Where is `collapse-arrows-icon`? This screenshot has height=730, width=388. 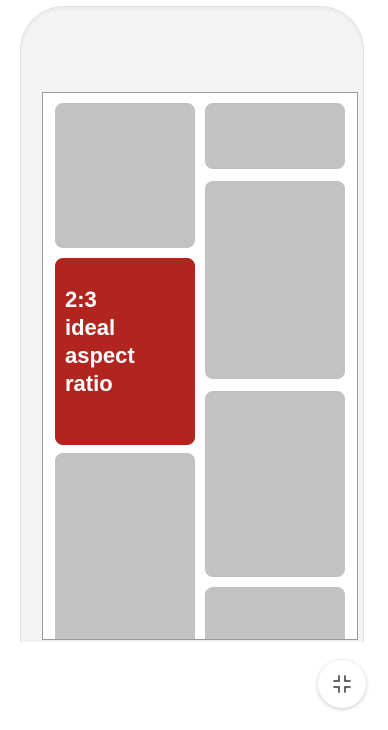
collapse-arrows-icon is located at coordinates (342, 684).